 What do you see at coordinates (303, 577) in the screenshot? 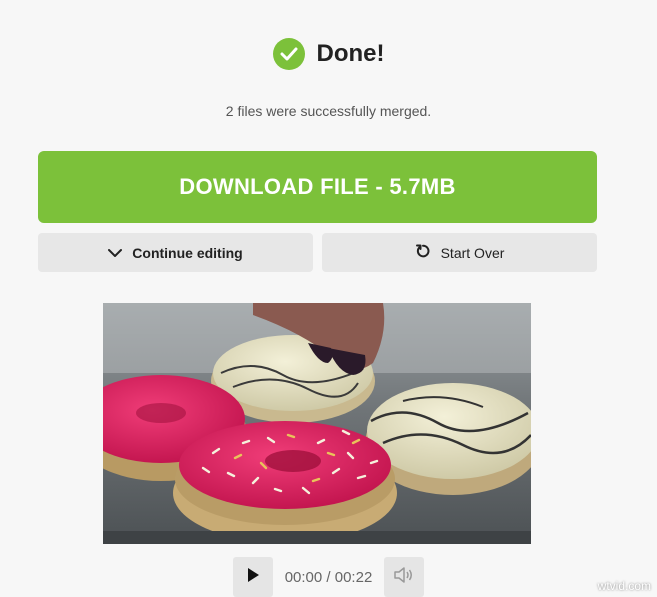
I see `current-time: 00:00` at bounding box center [303, 577].